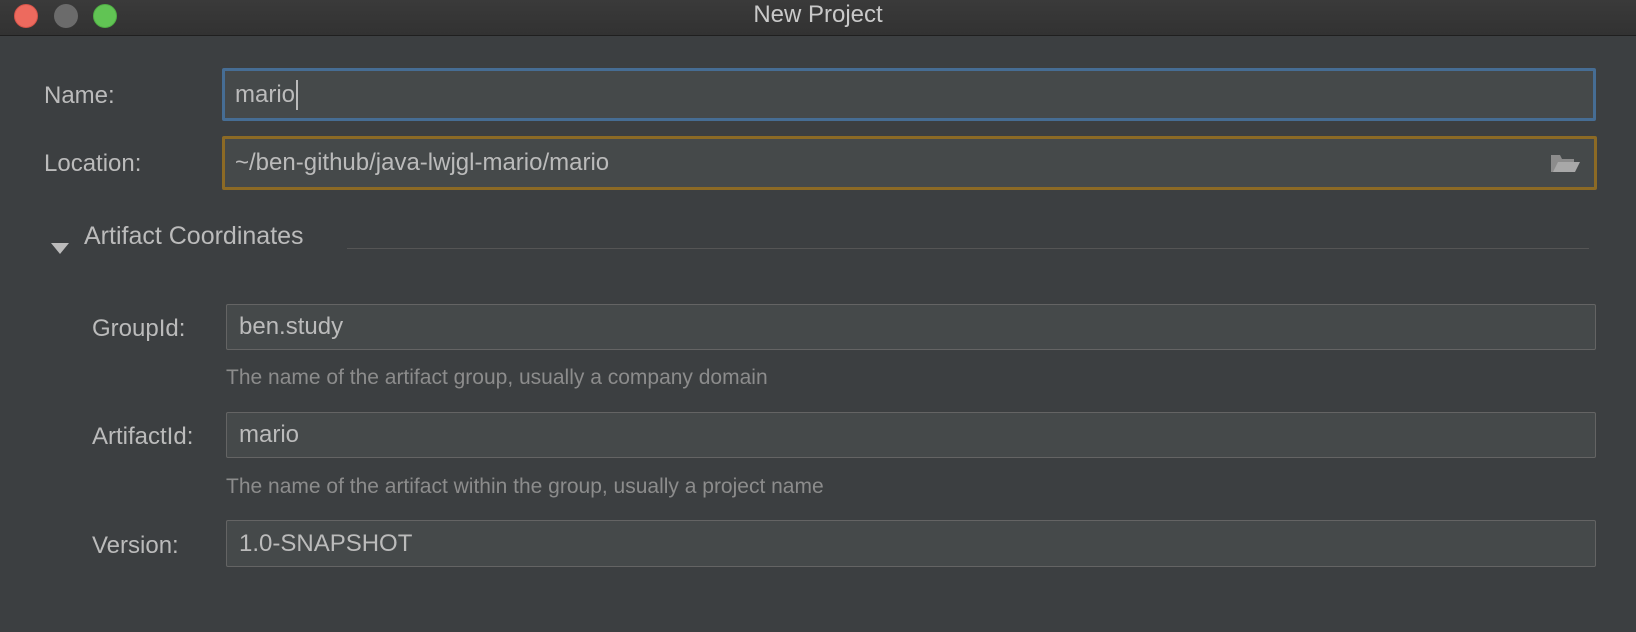  I want to click on groupid-input: ben.study, so click(911, 327).